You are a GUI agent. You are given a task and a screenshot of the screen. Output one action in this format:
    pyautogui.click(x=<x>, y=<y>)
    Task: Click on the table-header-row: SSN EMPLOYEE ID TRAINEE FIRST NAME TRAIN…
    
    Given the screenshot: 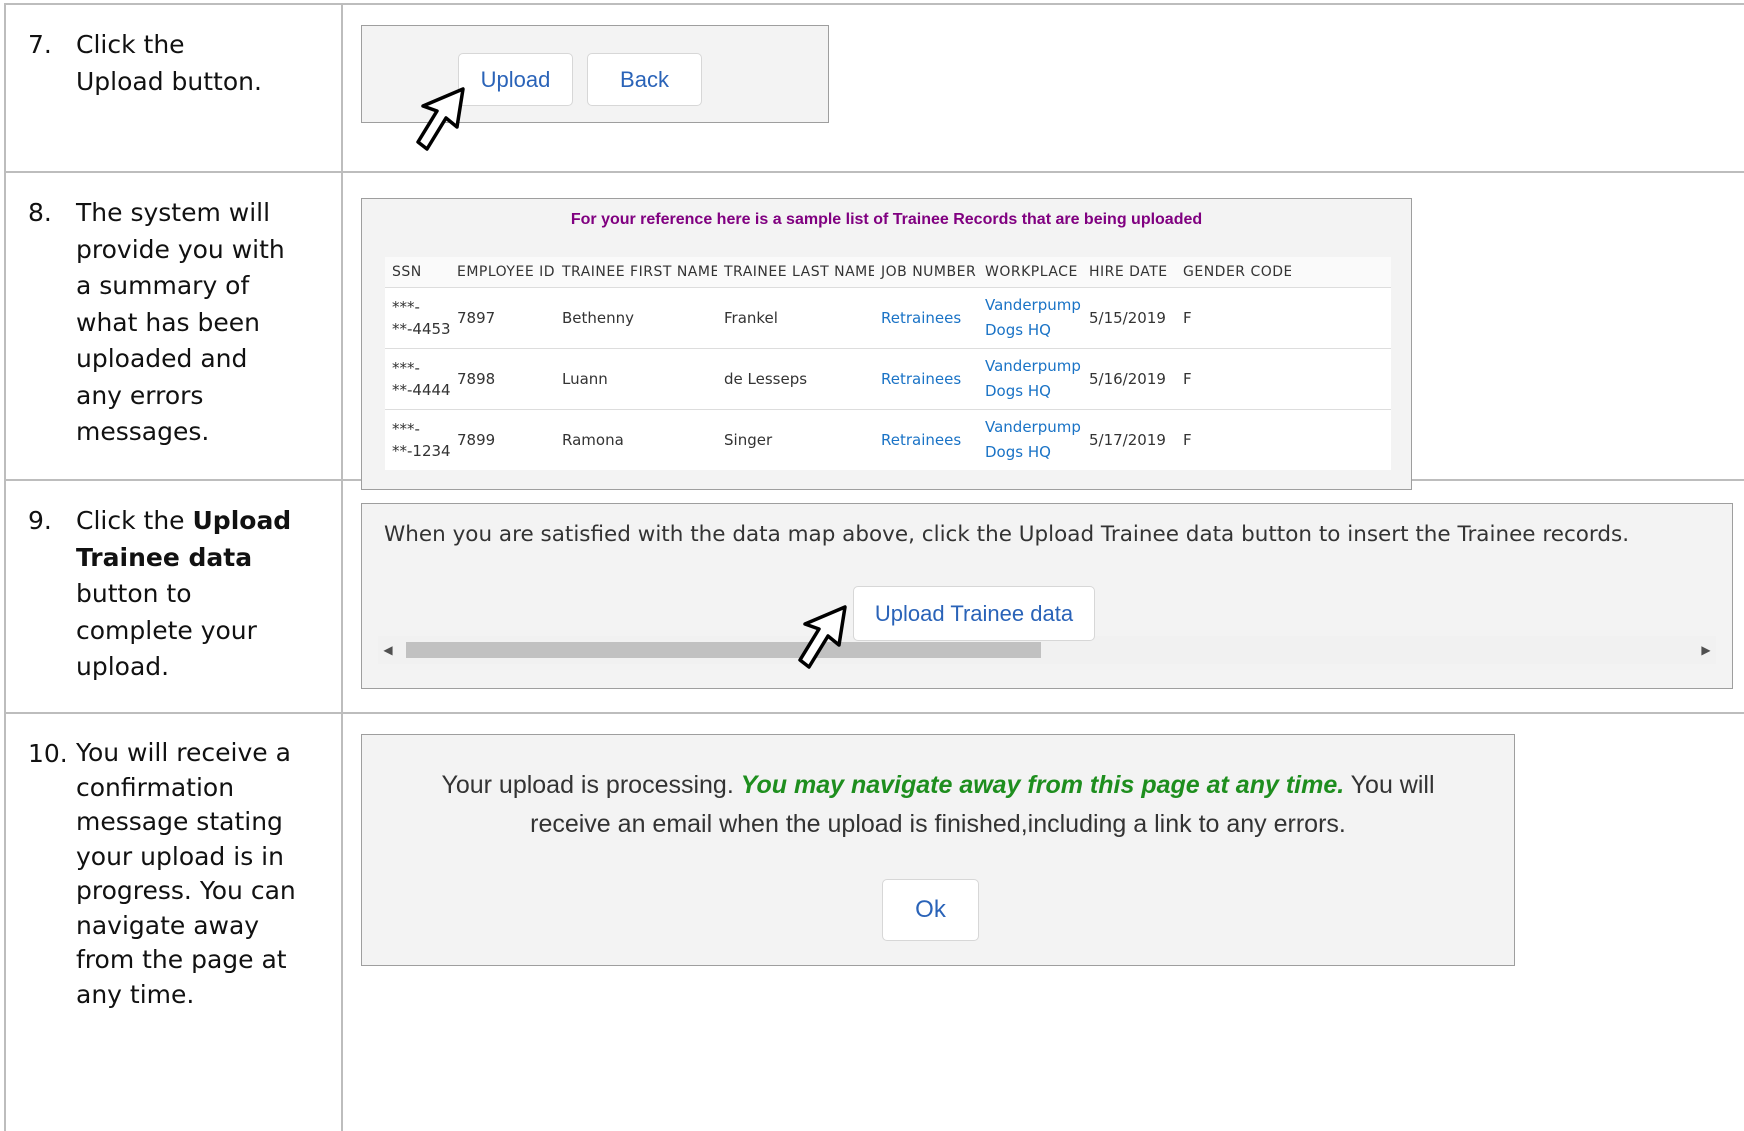 What is the action you would take?
    pyautogui.click(x=888, y=272)
    